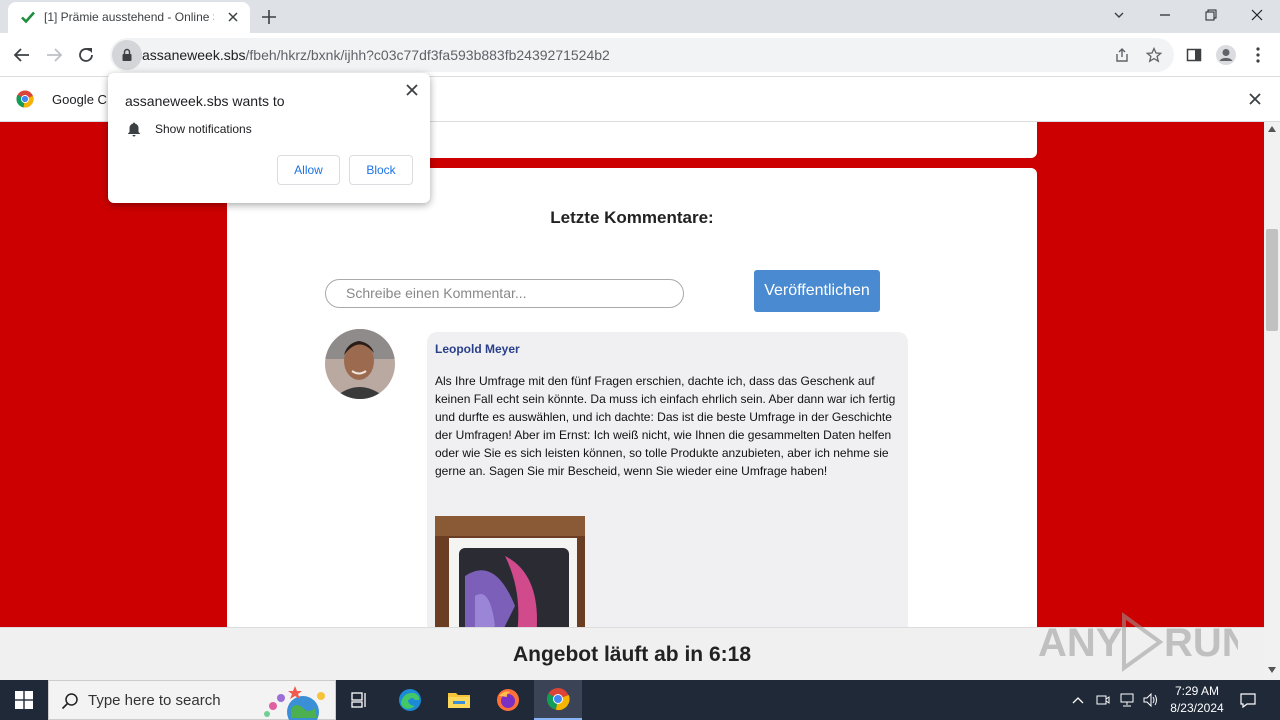  Describe the element at coordinates (412, 90) in the screenshot. I see `close-popup-icon` at that location.